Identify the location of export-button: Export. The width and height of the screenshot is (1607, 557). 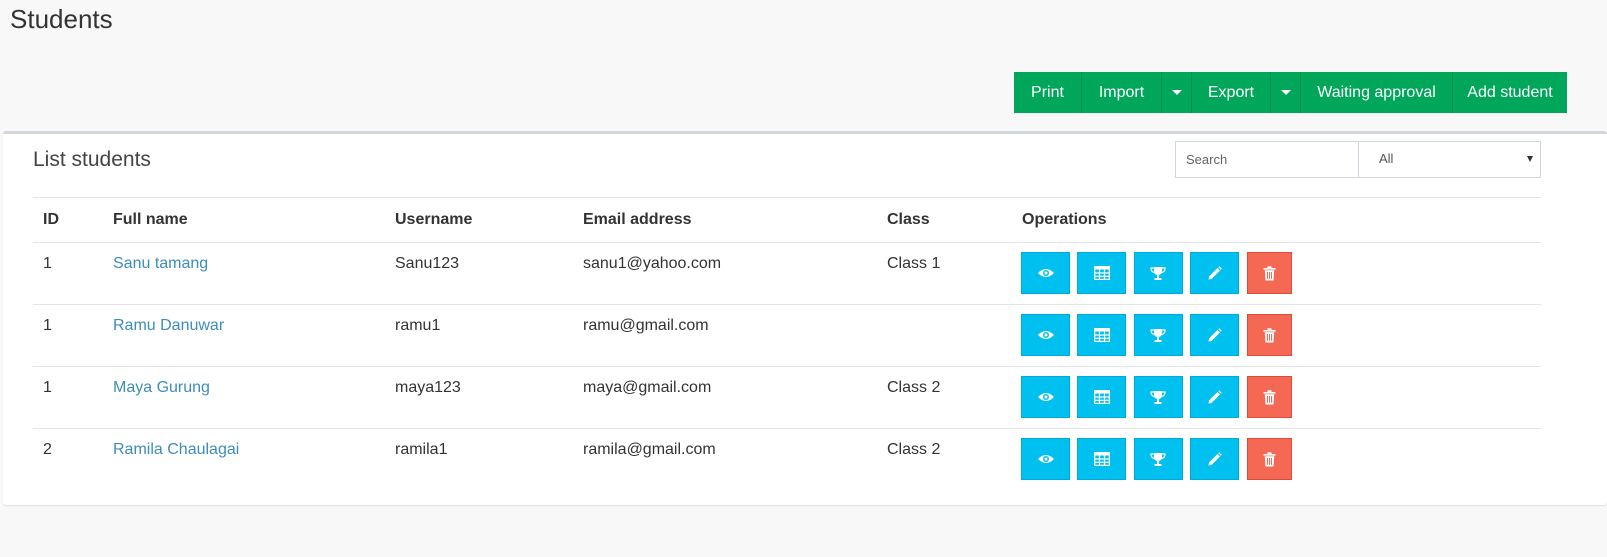
(1231, 92).